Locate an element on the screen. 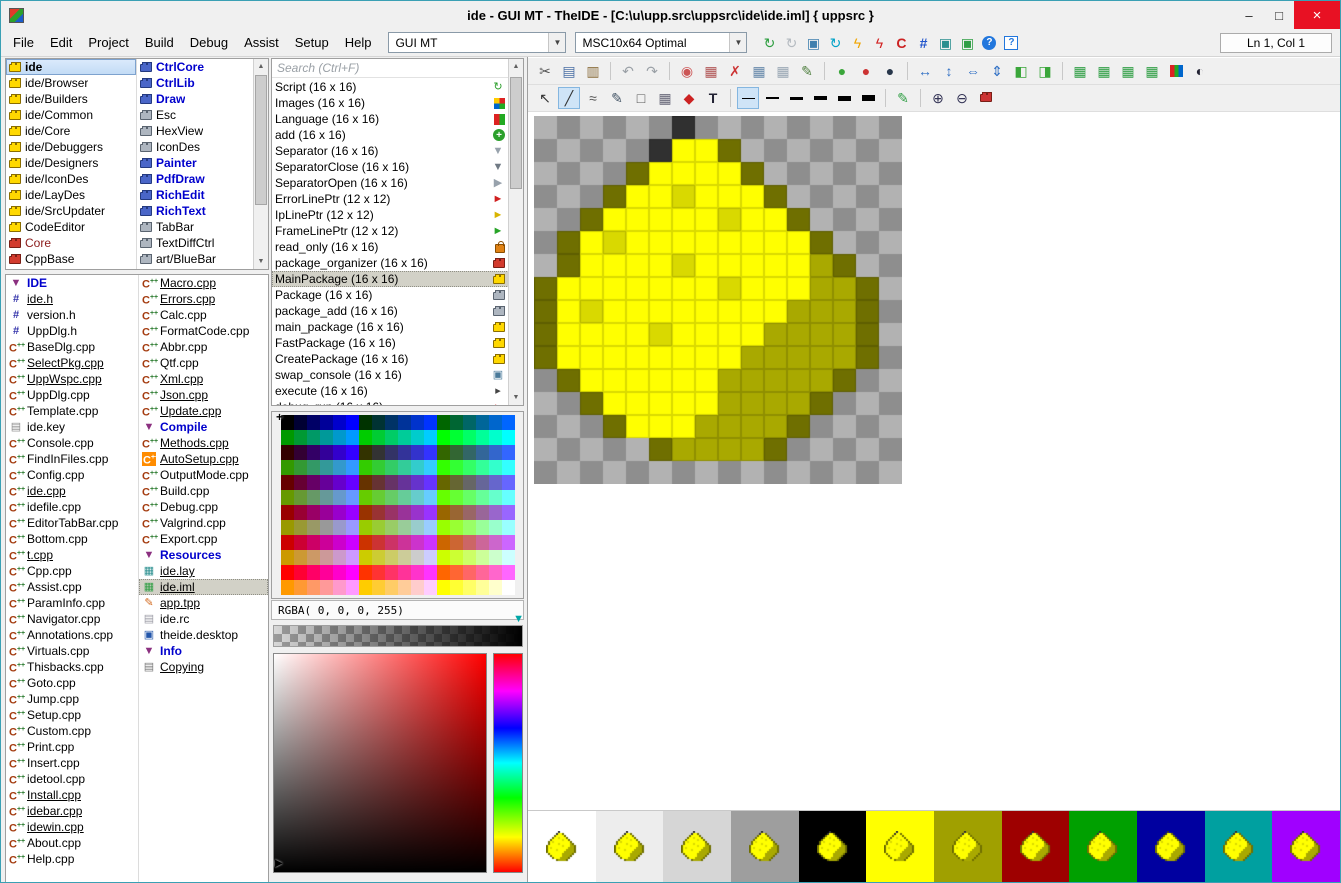 Image resolution: width=1341 pixels, height=883 pixels. image-list-item: add (16 x 16) + is located at coordinates (397, 135).